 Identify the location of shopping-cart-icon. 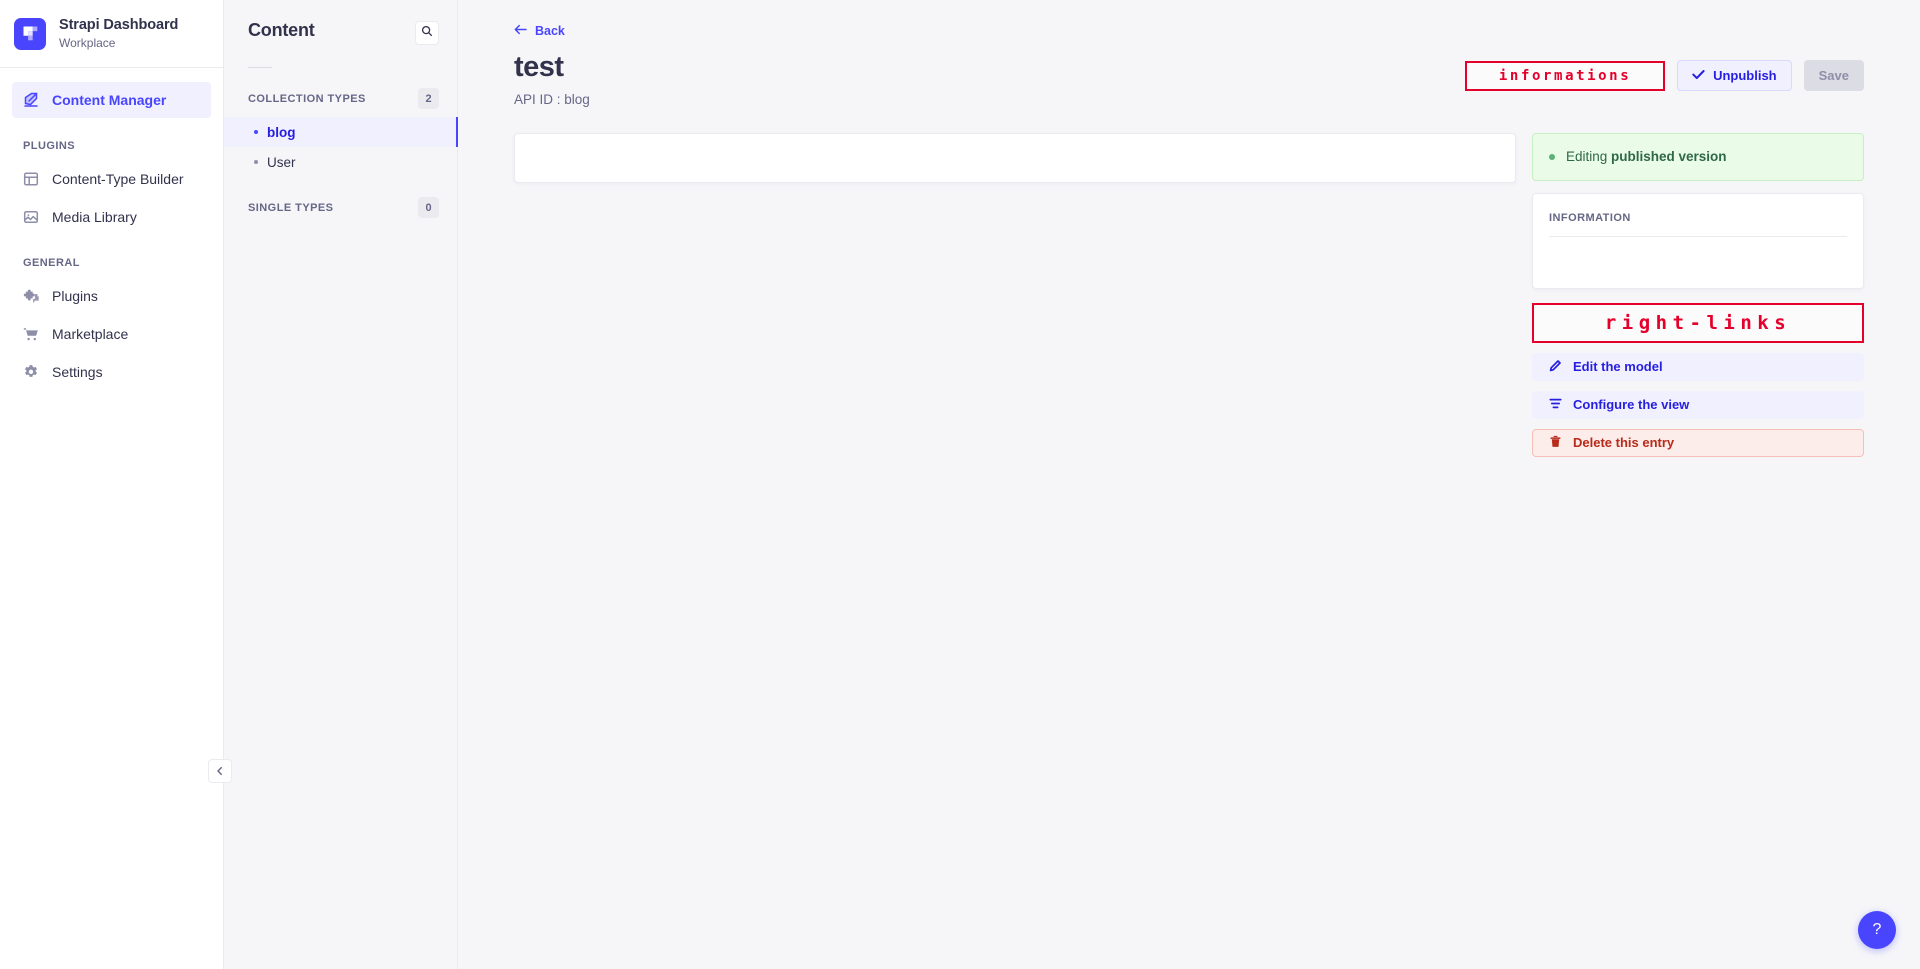
(31, 334).